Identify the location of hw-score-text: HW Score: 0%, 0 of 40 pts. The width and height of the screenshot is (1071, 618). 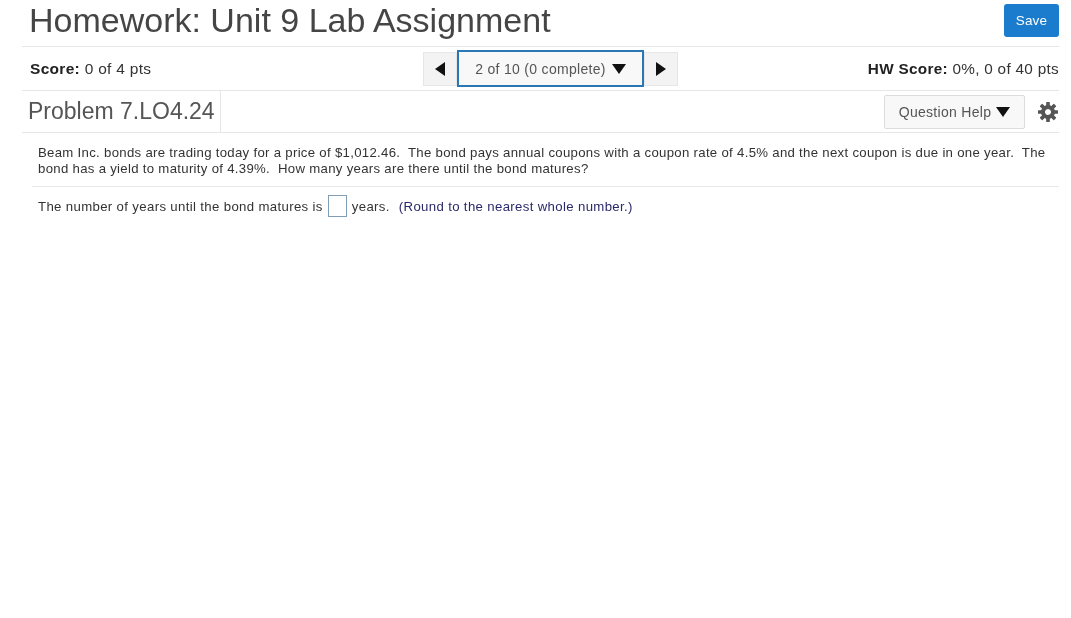
(963, 68).